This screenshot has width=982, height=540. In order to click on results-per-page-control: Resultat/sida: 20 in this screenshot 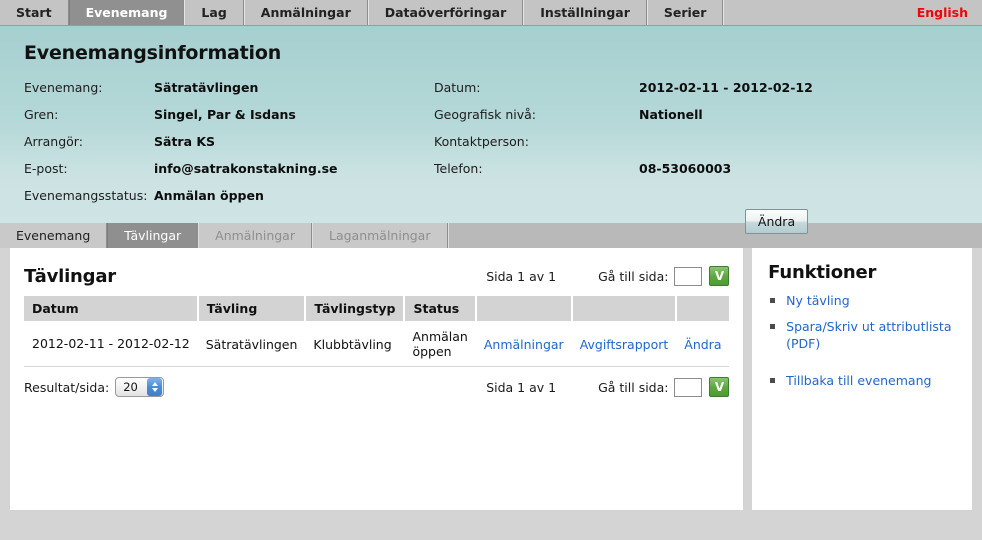, I will do `click(94, 387)`.